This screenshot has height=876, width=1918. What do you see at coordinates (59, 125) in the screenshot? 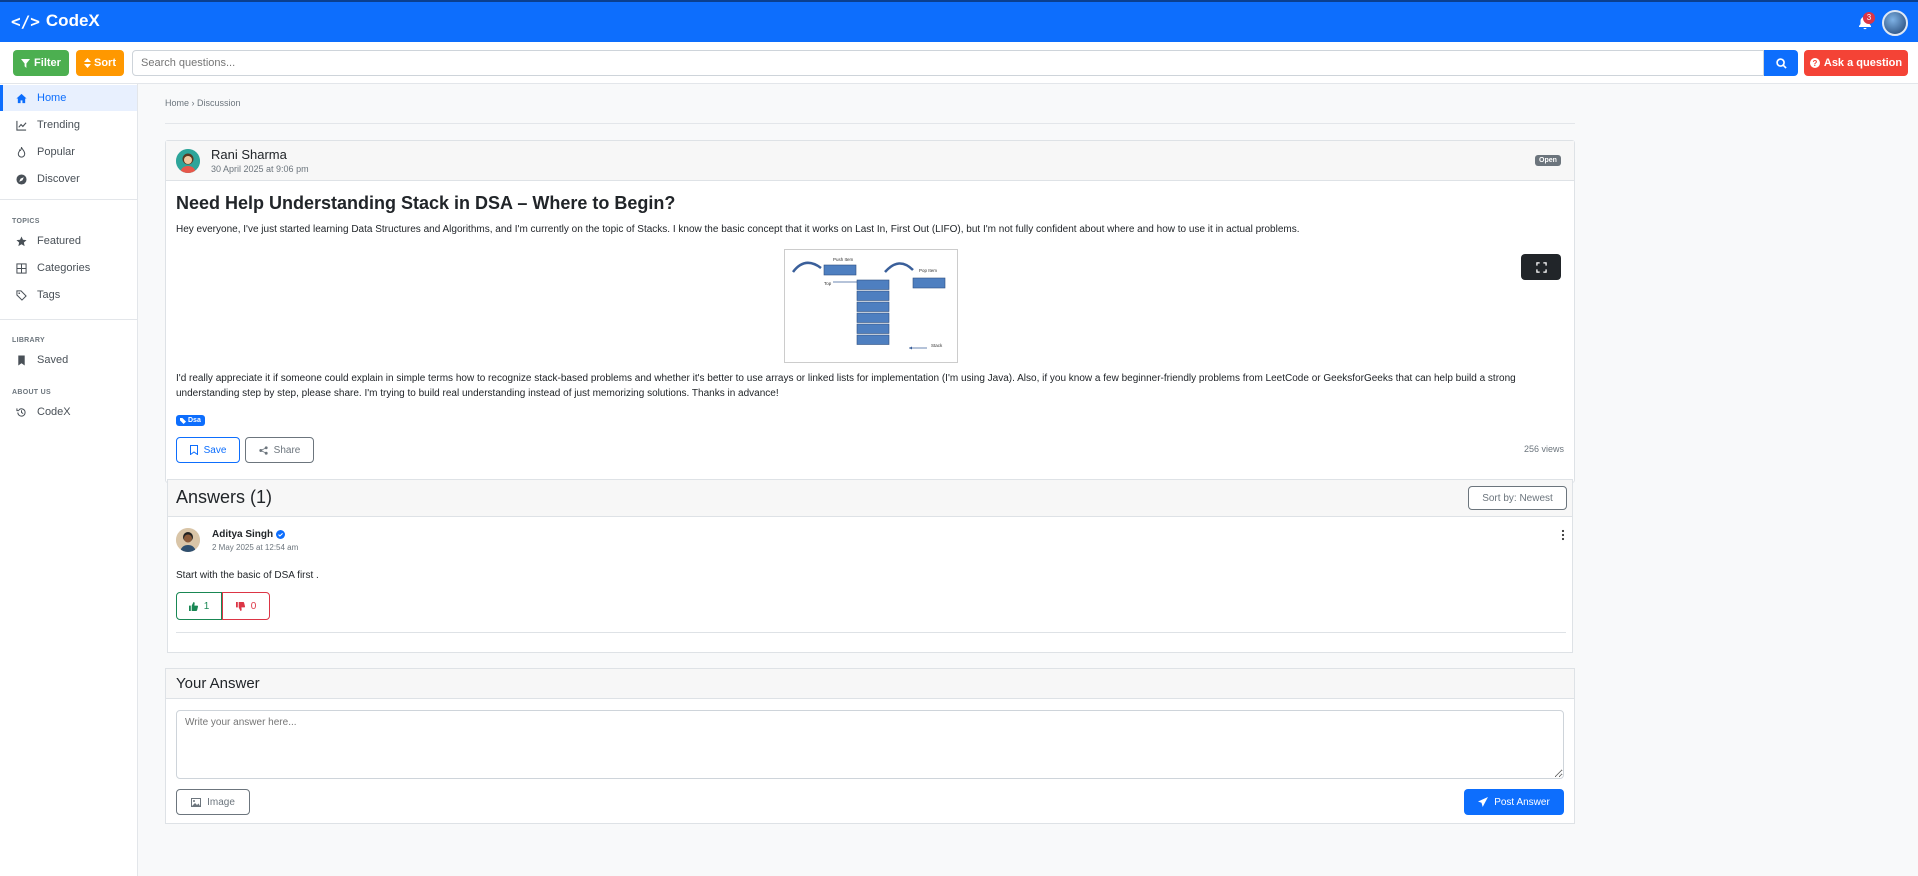
I see `sidebar-item-label: Trending` at bounding box center [59, 125].